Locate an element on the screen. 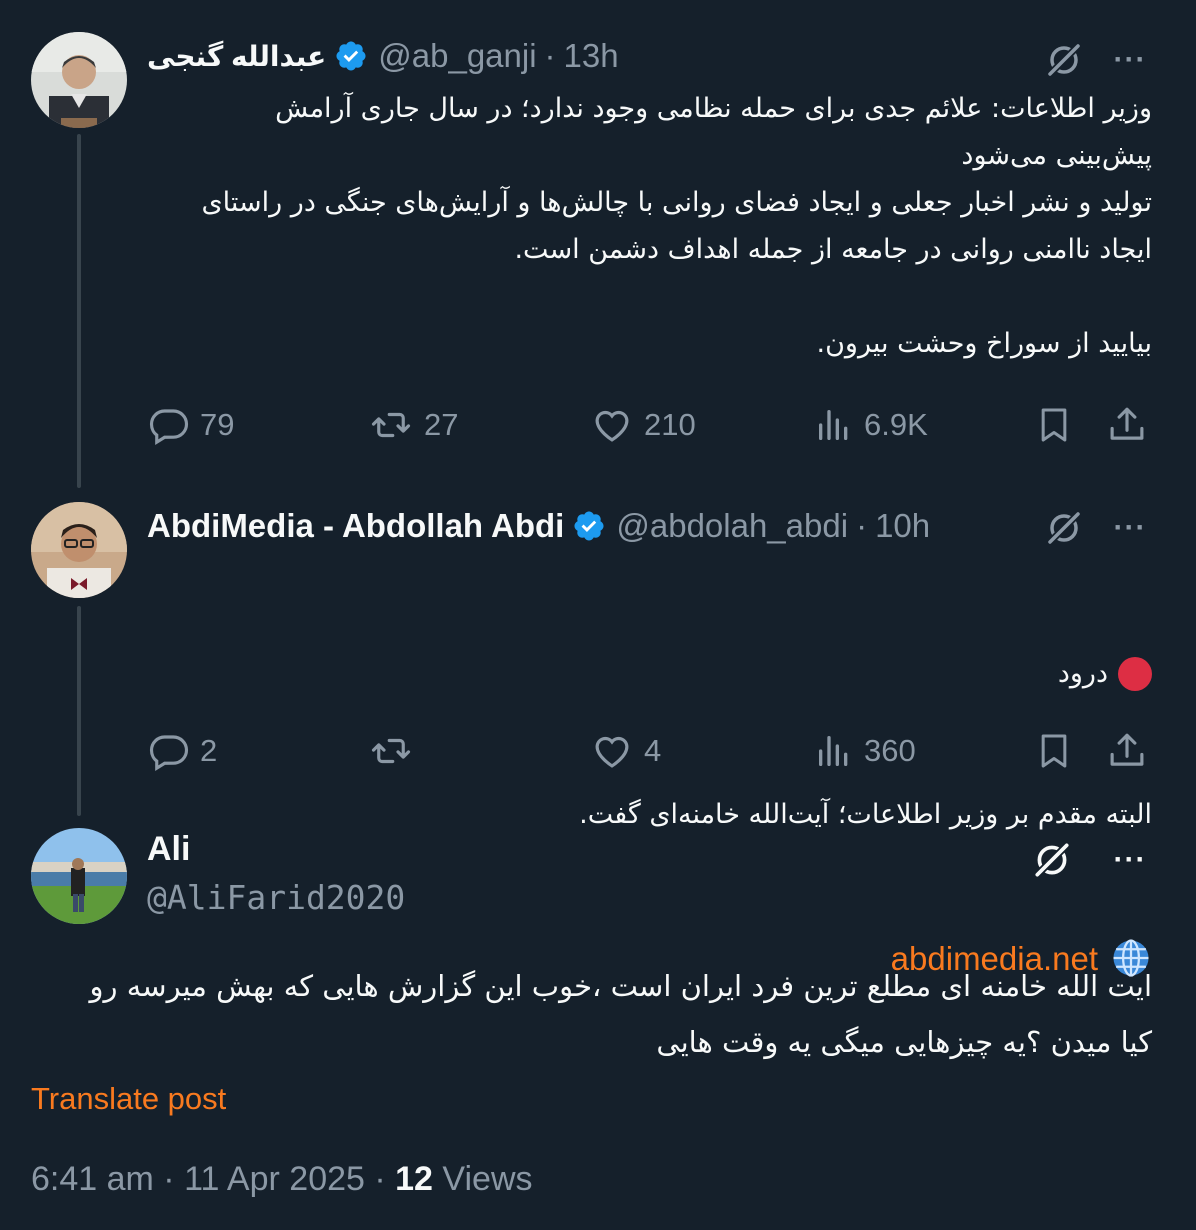 The width and height of the screenshot is (1196, 1230). greeting-text: درود is located at coordinates (1082, 673).